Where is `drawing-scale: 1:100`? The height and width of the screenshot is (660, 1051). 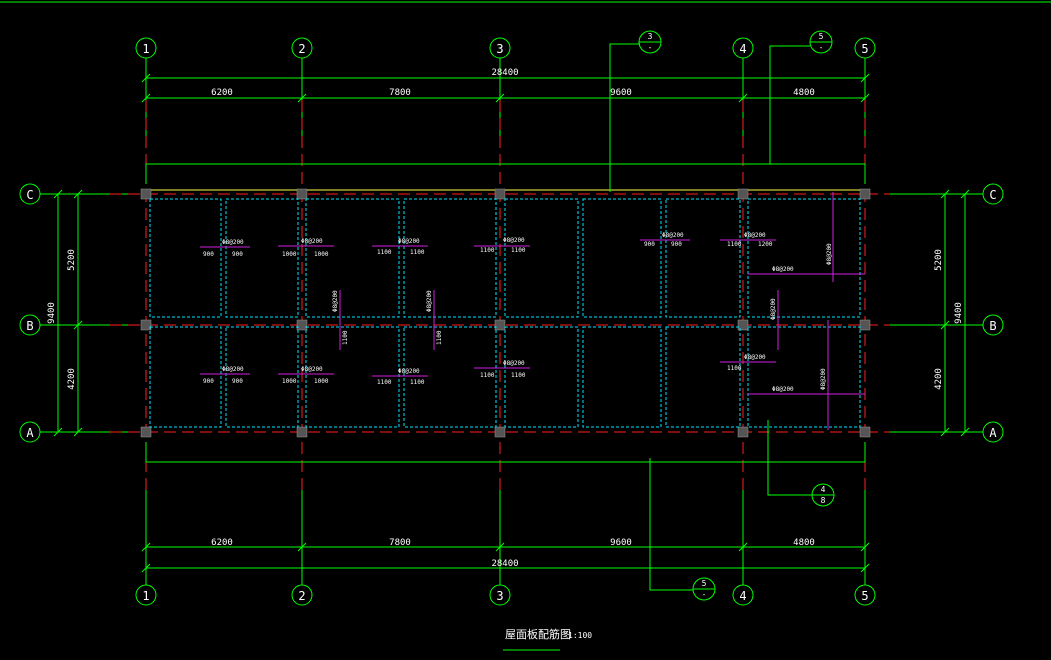 drawing-scale: 1:100 is located at coordinates (580, 635).